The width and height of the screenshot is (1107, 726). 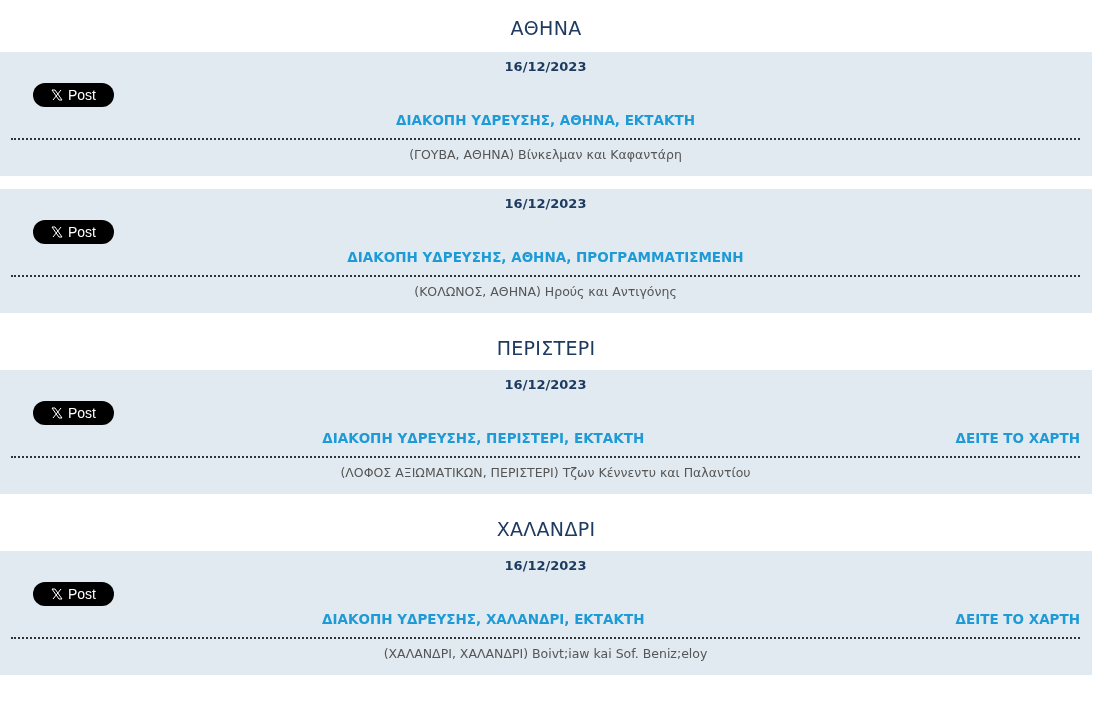 What do you see at coordinates (545, 291) in the screenshot?
I see `notice-address: (ΚΟΛΩΝΟΣ, ΑΘΗΝΑ) Ηρούς και Αντιγόνης` at bounding box center [545, 291].